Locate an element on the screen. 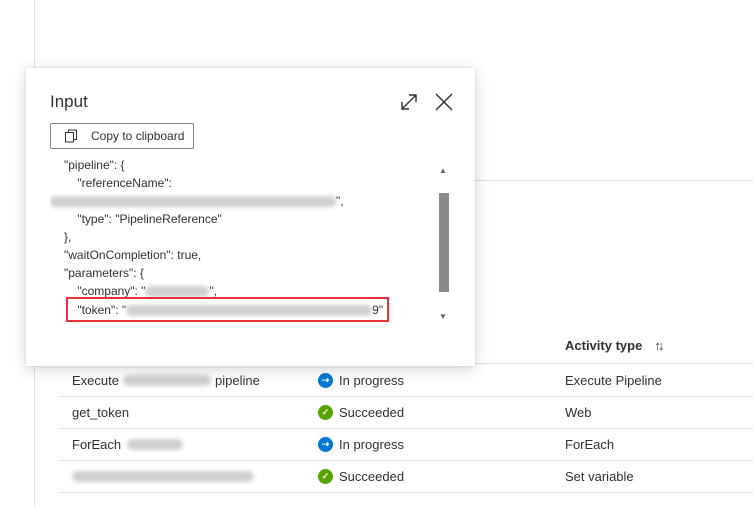  activity-type: ForEach is located at coordinates (590, 444).